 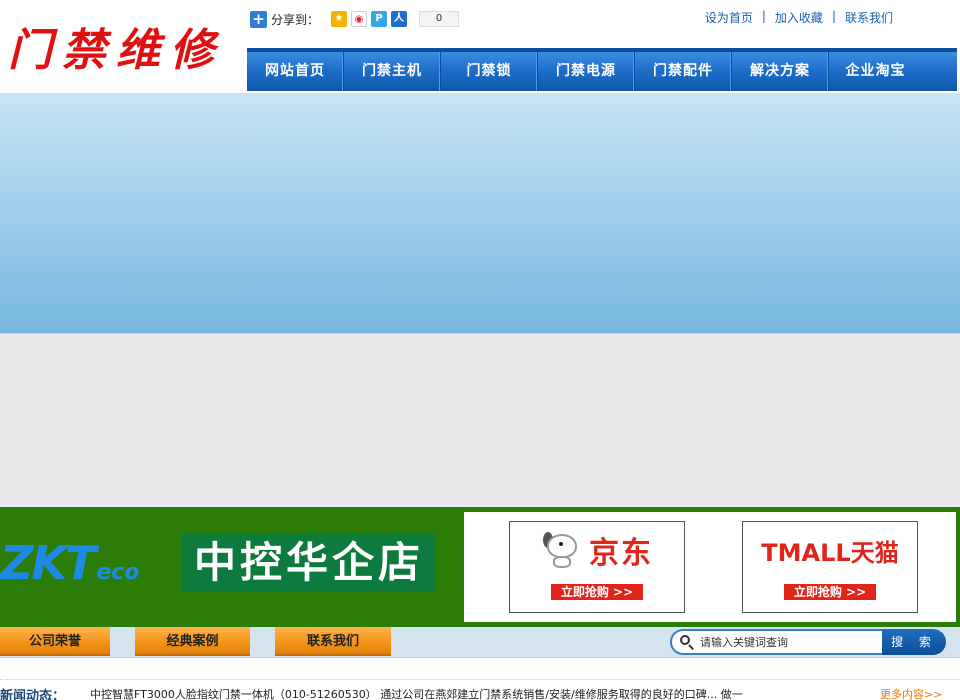 I want to click on brand-text: ZKT, so click(x=48, y=563).